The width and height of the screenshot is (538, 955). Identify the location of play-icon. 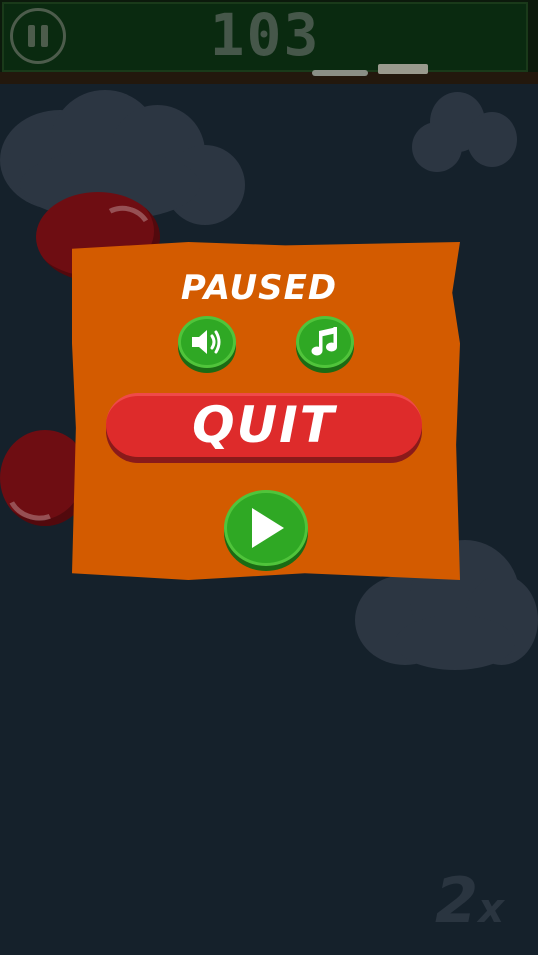
(268, 528).